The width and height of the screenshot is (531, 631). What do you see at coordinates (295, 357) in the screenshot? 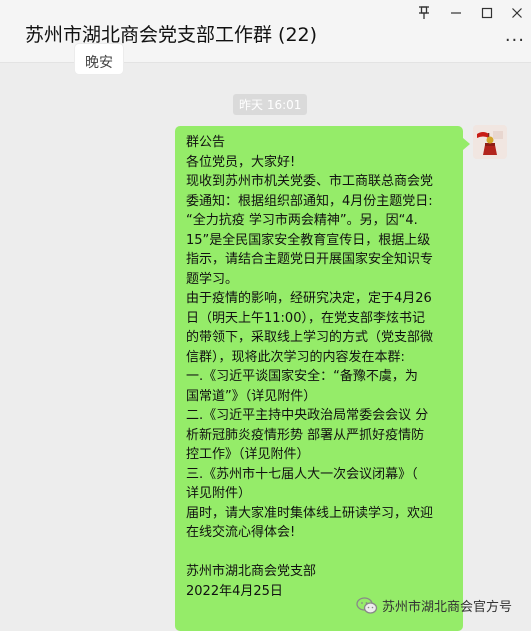
I see `message-line: 信群），现将此次学习的内容发在本群:` at bounding box center [295, 357].